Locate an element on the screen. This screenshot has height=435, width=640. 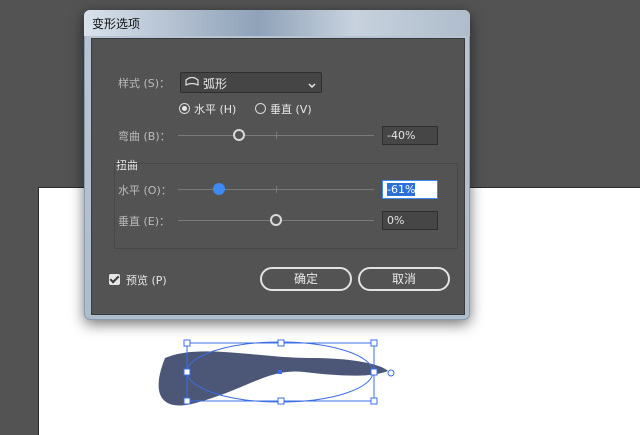
vertical-radio-label: 垂直 (V) is located at coordinates (291, 109).